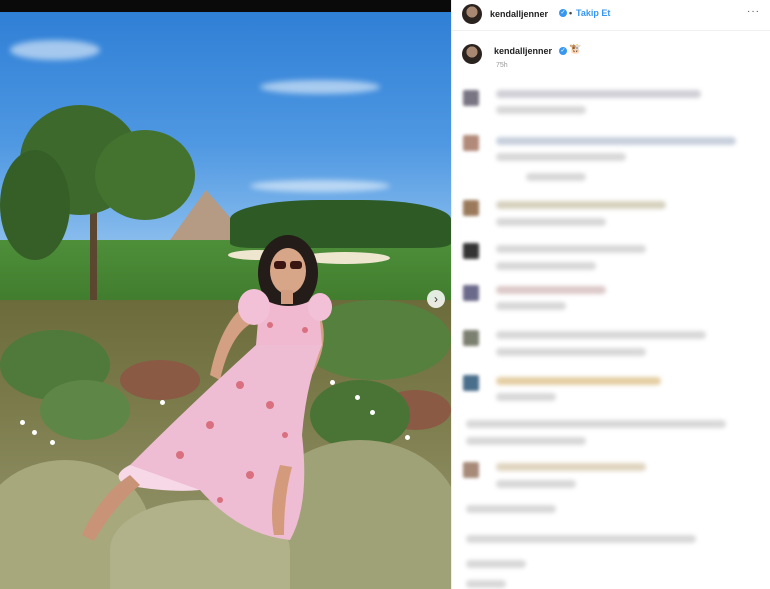 Image resolution: width=770 pixels, height=589 pixels. I want to click on avatar, so click(472, 14).